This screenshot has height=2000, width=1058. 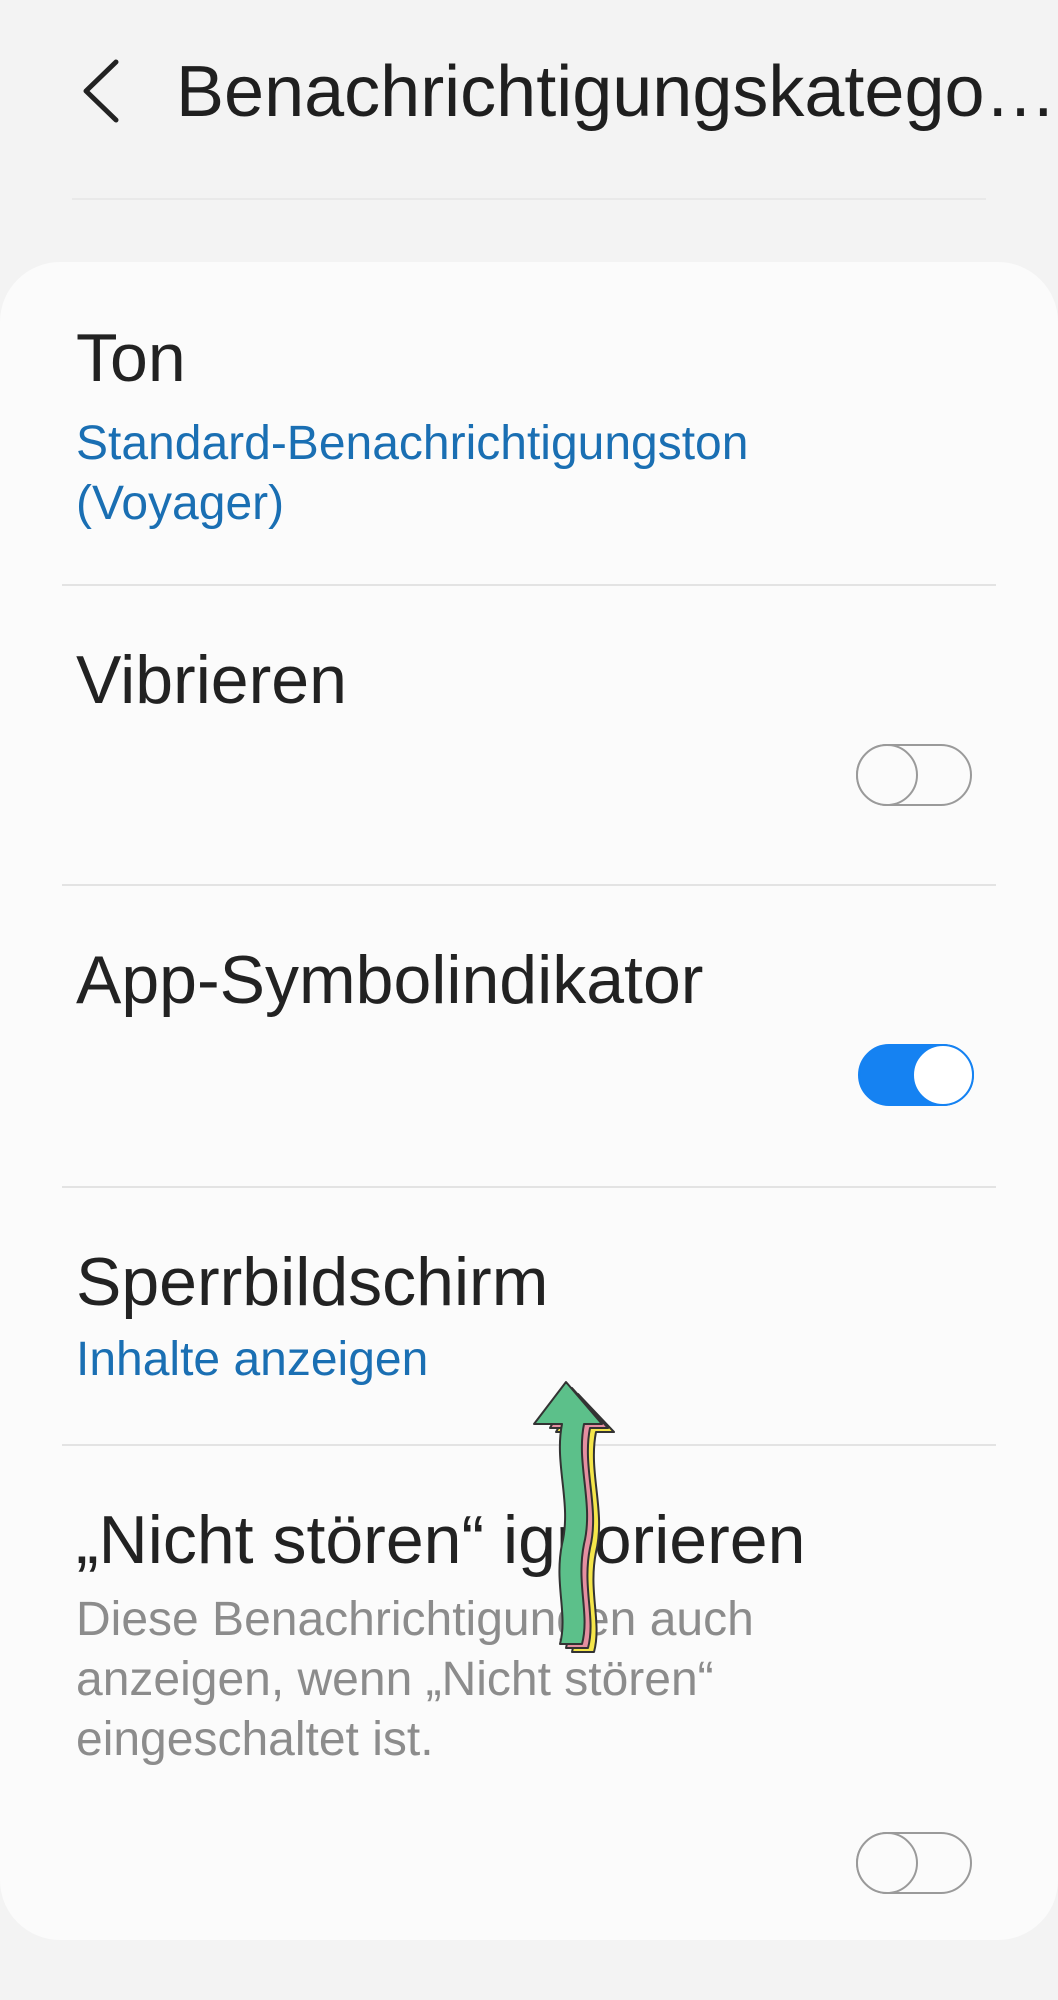 What do you see at coordinates (441, 1540) in the screenshot?
I see `setting-nicht-stoeren-title: „Nicht stören“ ignorieren` at bounding box center [441, 1540].